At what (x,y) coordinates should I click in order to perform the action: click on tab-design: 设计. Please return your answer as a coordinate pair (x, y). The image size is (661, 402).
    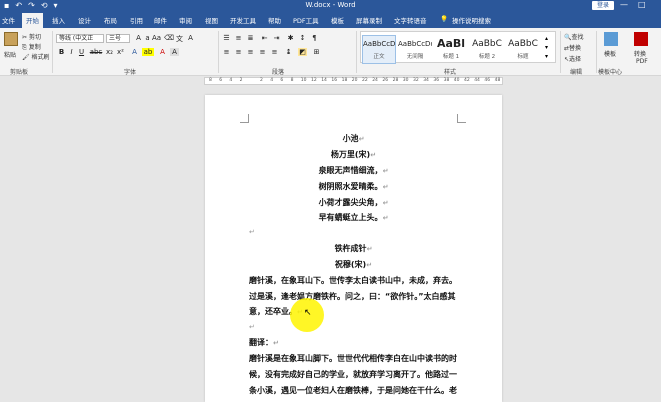
    Looking at the image, I should click on (84, 20).